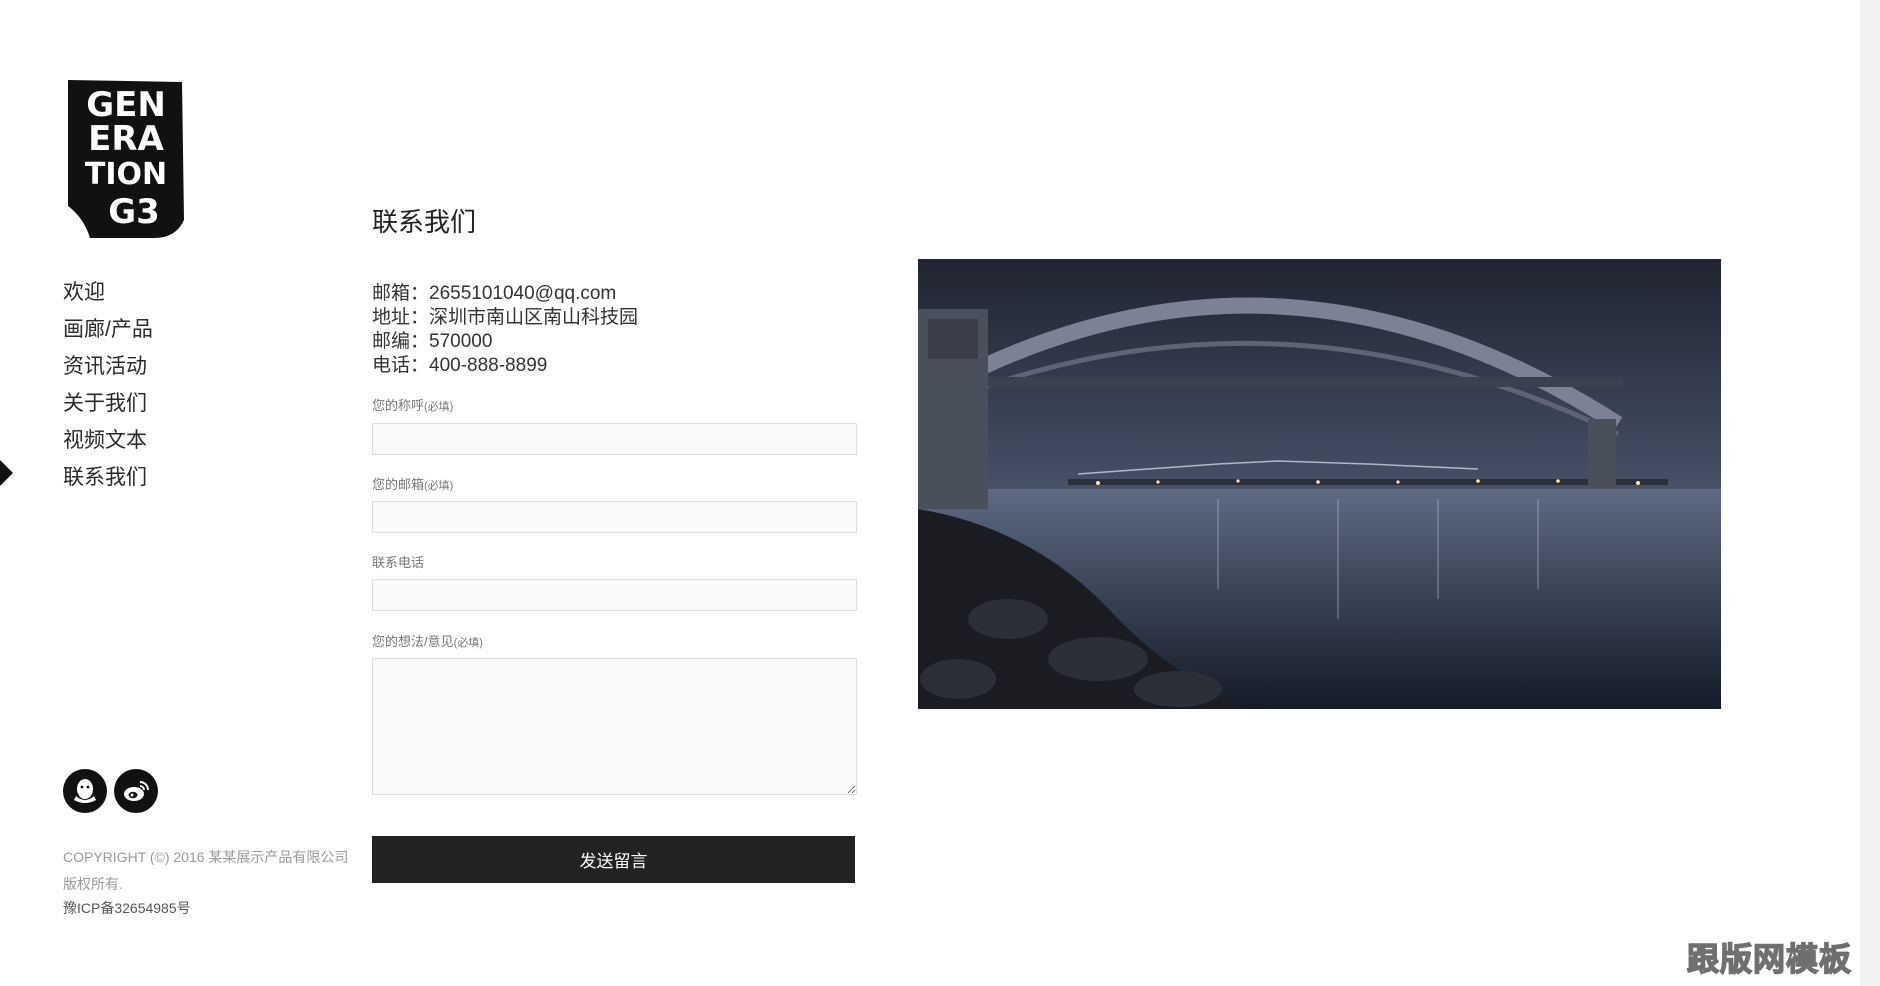 This screenshot has width=1880, height=986. What do you see at coordinates (432, 341) in the screenshot?
I see `contact-postcode: 邮编：570000` at bounding box center [432, 341].